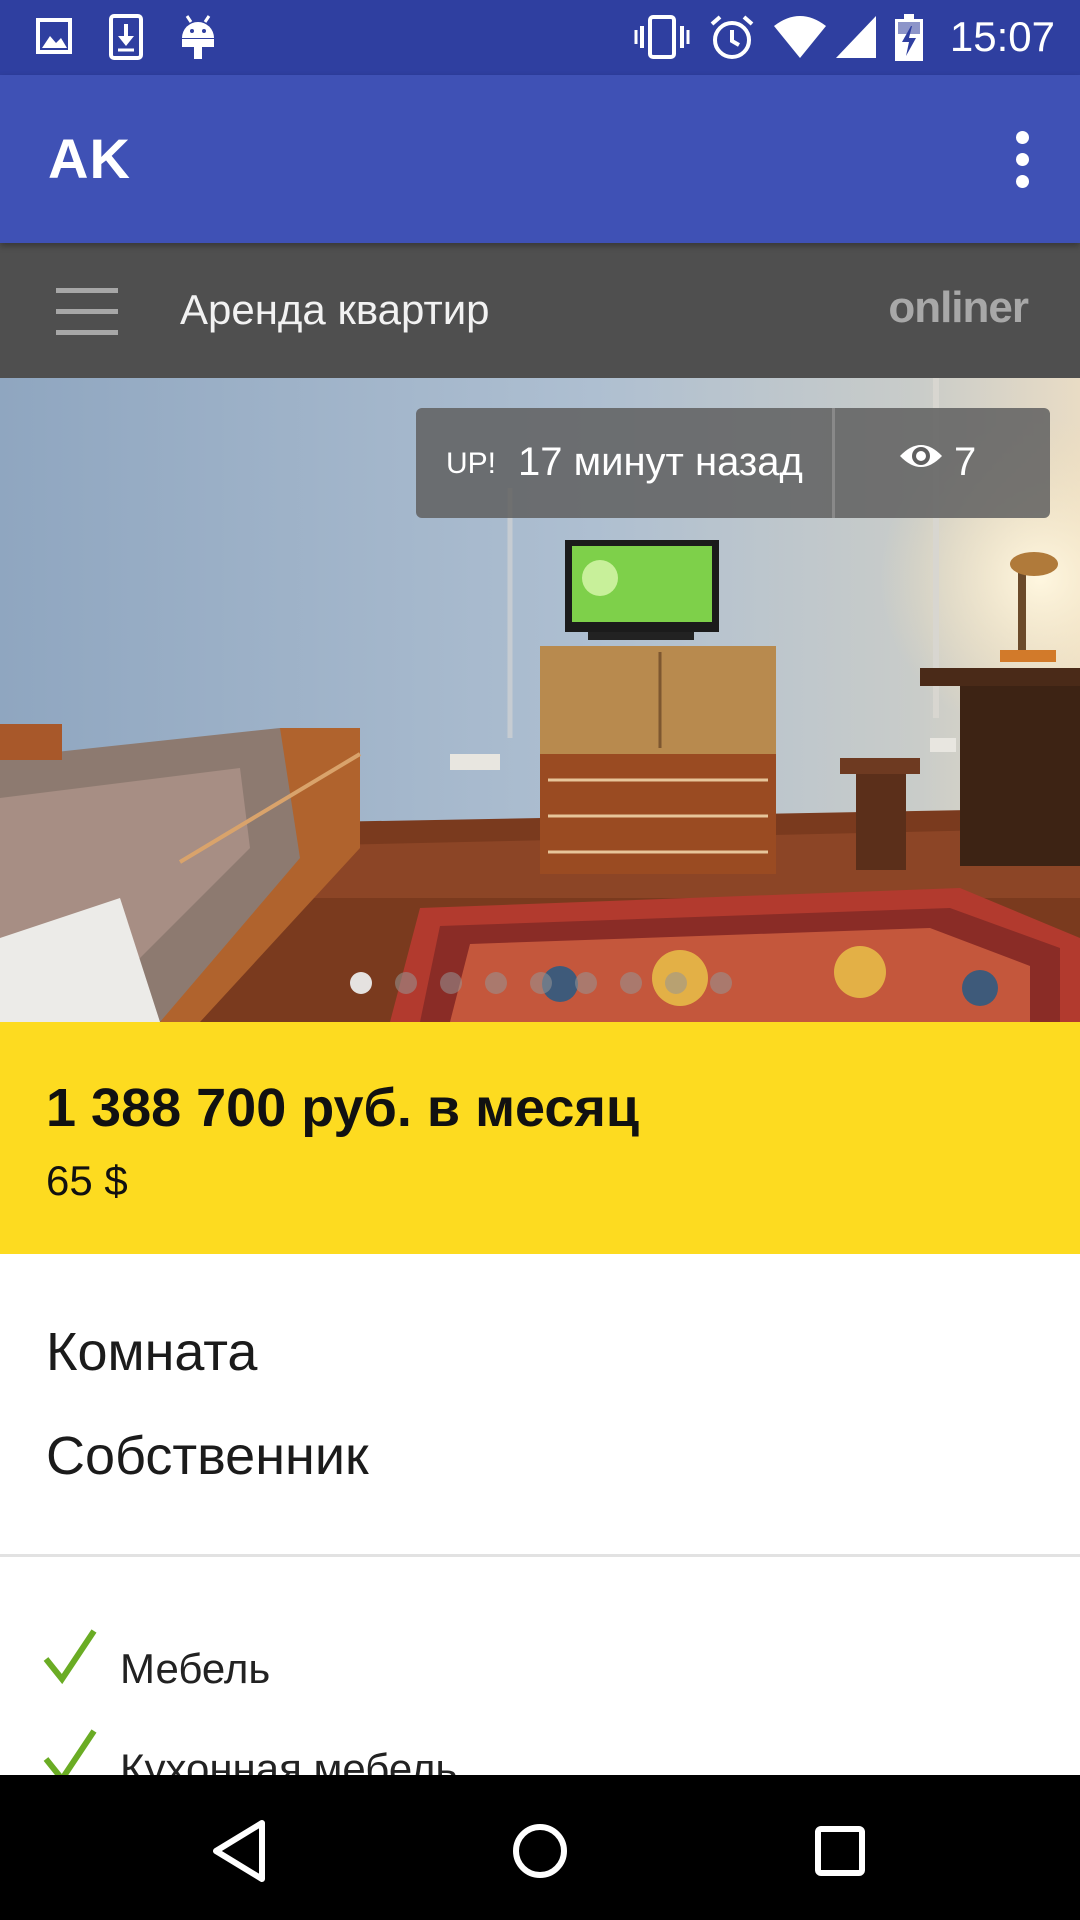  I want to click on wifi-icon, so click(800, 37).